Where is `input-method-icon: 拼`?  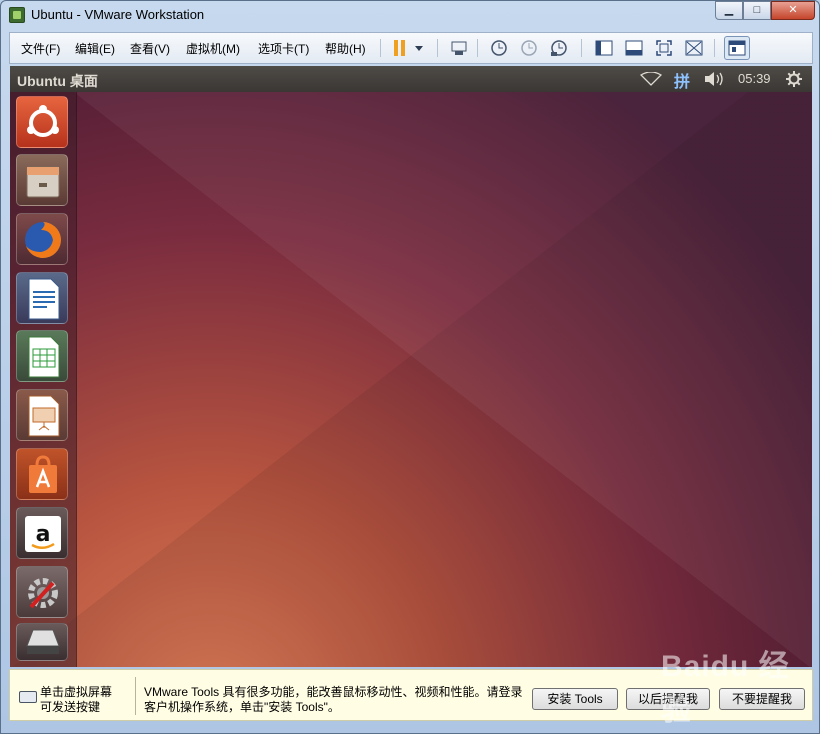
input-method-icon: 拼 is located at coordinates (682, 80).